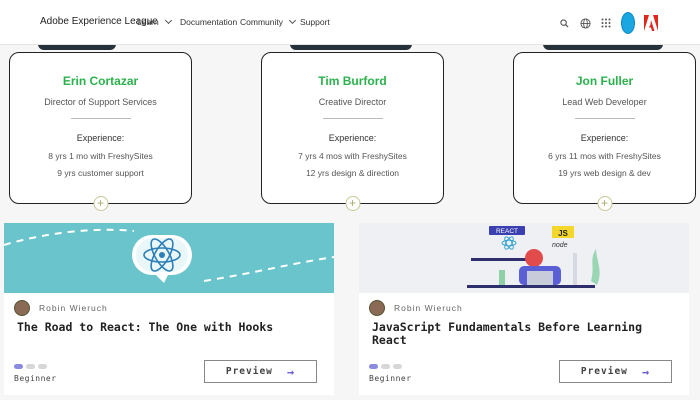  I want to click on nav-learn: Learn, so click(154, 21).